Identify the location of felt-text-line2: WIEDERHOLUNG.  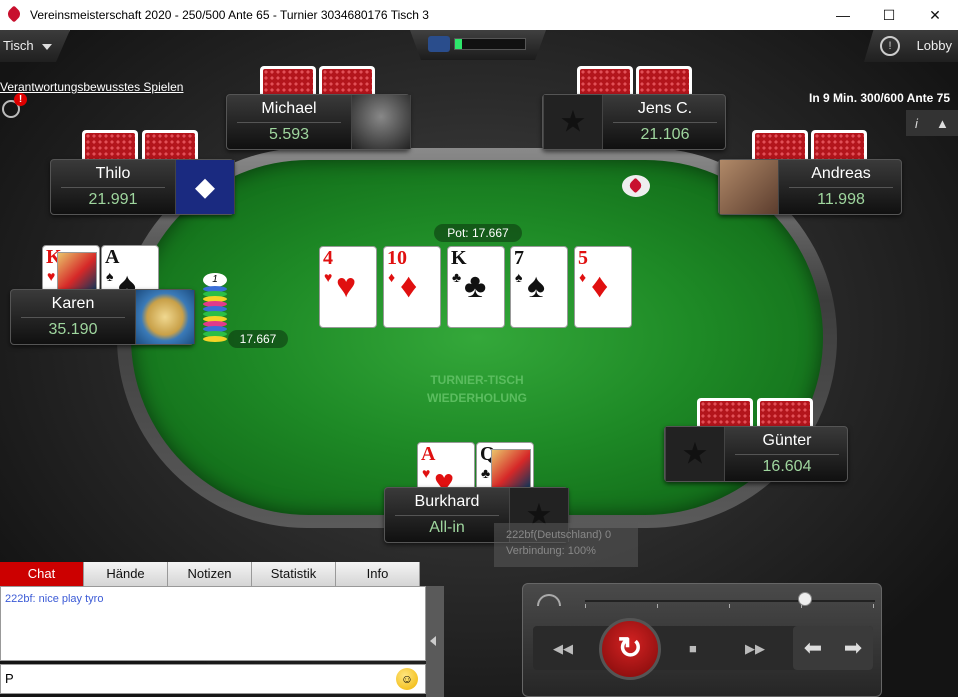
(477, 398).